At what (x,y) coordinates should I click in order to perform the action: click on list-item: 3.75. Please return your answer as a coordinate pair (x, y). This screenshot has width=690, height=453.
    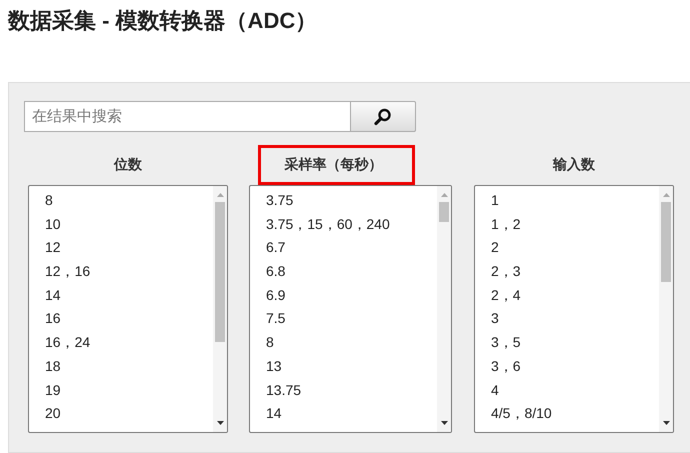
    Looking at the image, I should click on (351, 202).